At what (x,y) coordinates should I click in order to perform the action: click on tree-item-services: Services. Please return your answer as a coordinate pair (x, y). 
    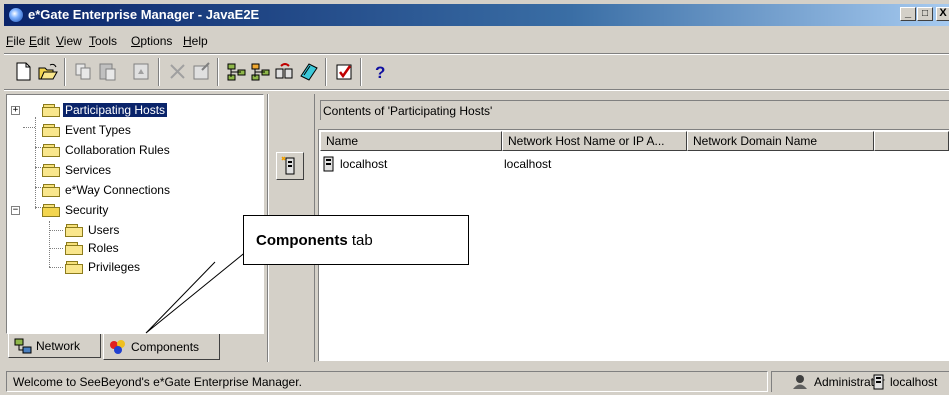
    Looking at the image, I should click on (77, 170).